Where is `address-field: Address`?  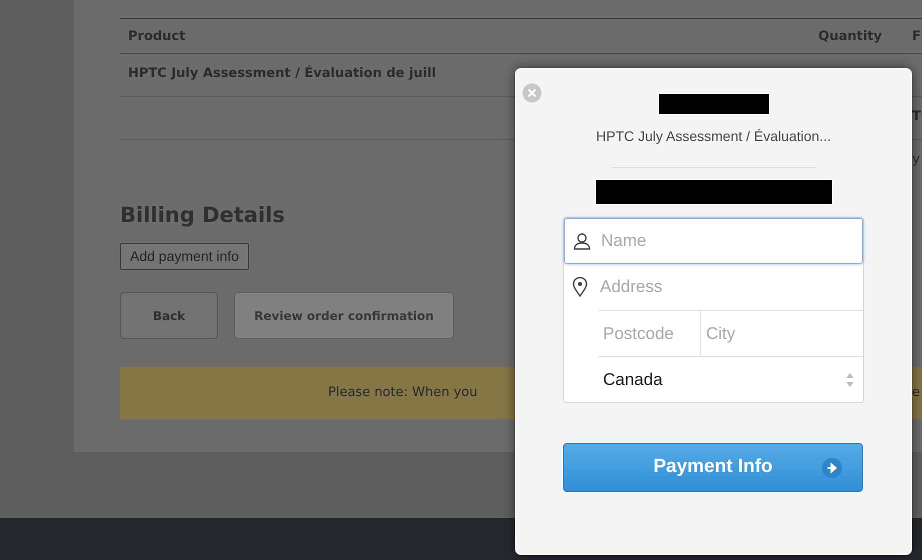
address-field: Address is located at coordinates (731, 287).